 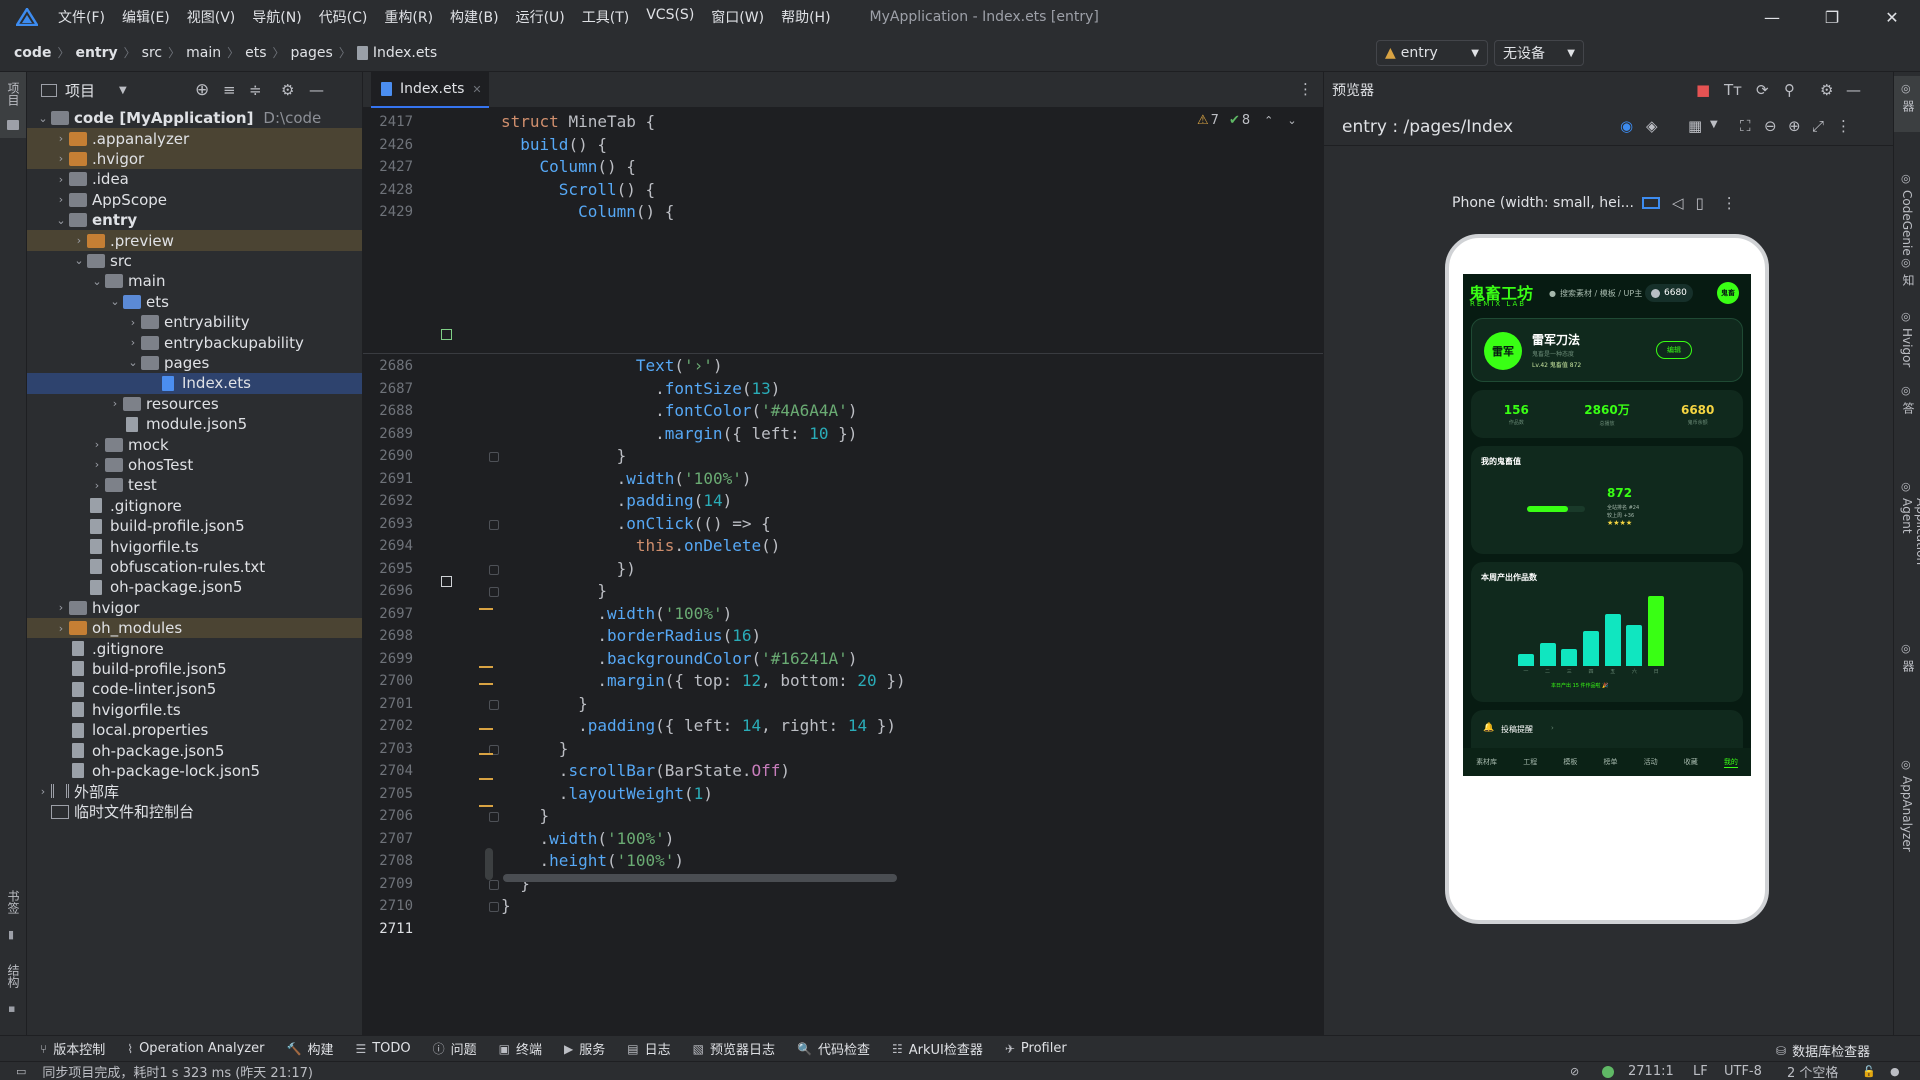 What do you see at coordinates (703, 680) in the screenshot?
I see `code-line: .margin({ top: 12, bottom: 20 })` at bounding box center [703, 680].